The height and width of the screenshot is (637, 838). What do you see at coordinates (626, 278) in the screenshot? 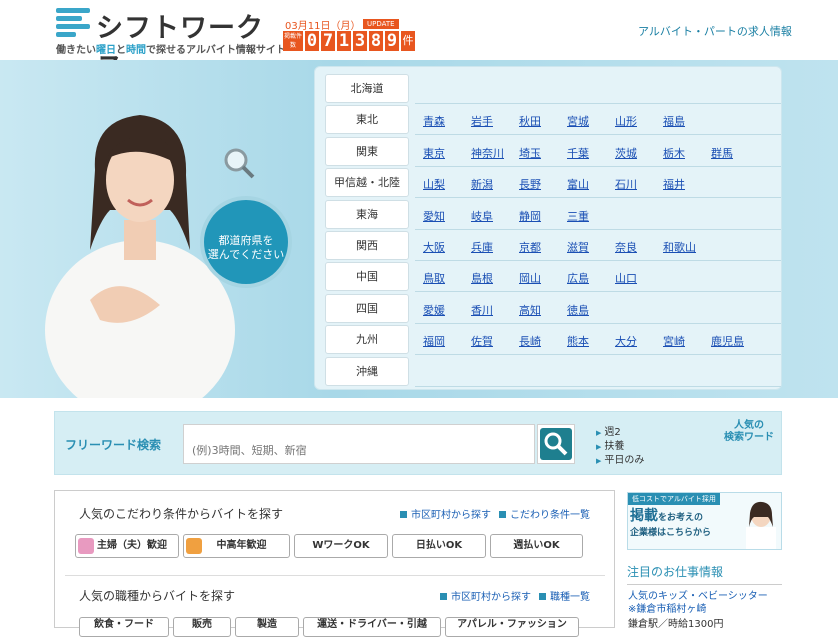
I see `prefecture-link: 山口` at bounding box center [626, 278].